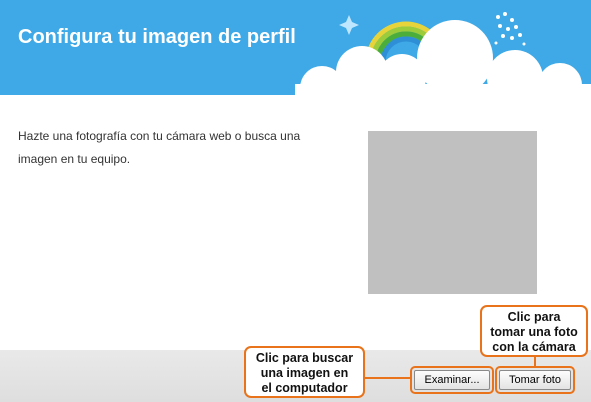  Describe the element at coordinates (74, 159) in the screenshot. I see `instructions-line-2: imagen en tu equipo.` at that location.